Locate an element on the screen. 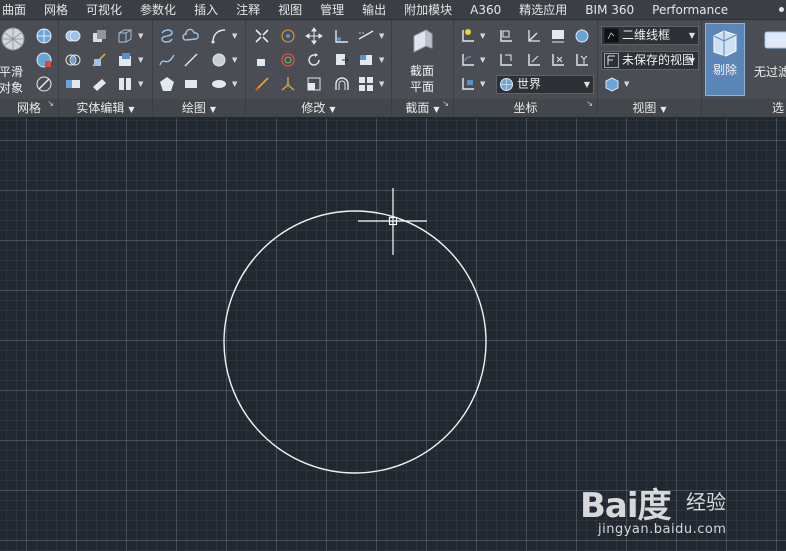  mesh-globe-icon is located at coordinates (44, 36).